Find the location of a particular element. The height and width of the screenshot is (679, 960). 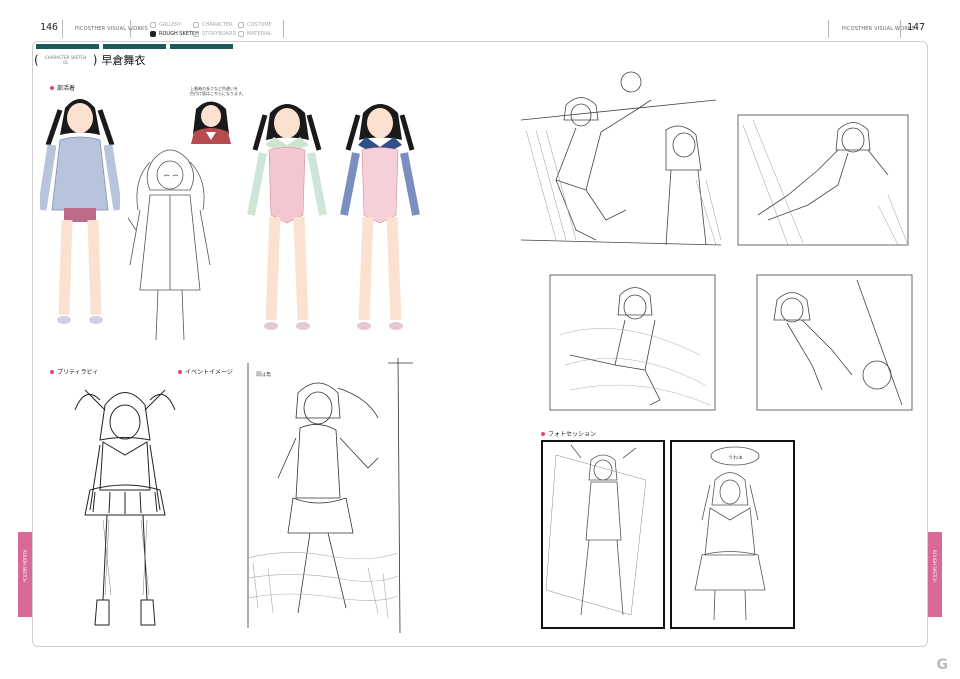

left-side-tab: ROUGH SKETCH is located at coordinates (25, 574).